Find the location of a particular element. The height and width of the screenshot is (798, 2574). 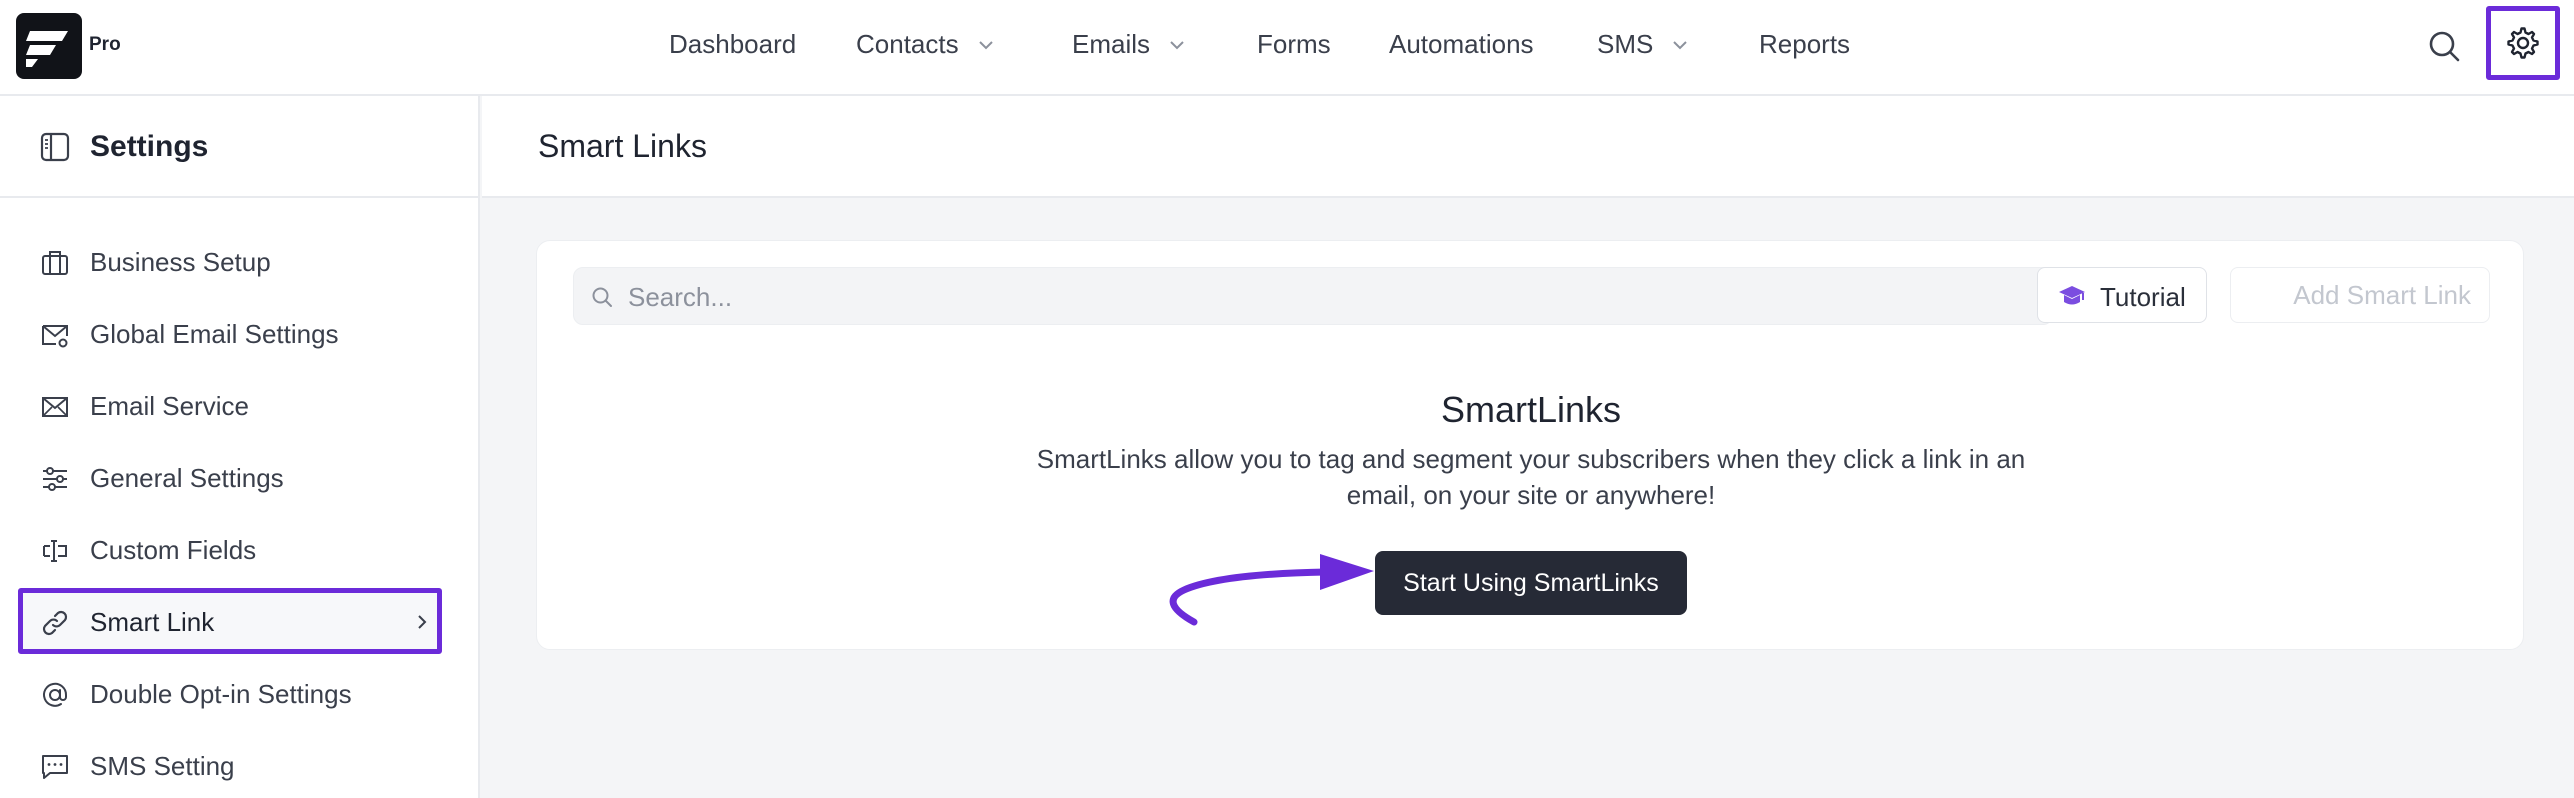

sidebar-item-label: Smart Link is located at coordinates (152, 622).